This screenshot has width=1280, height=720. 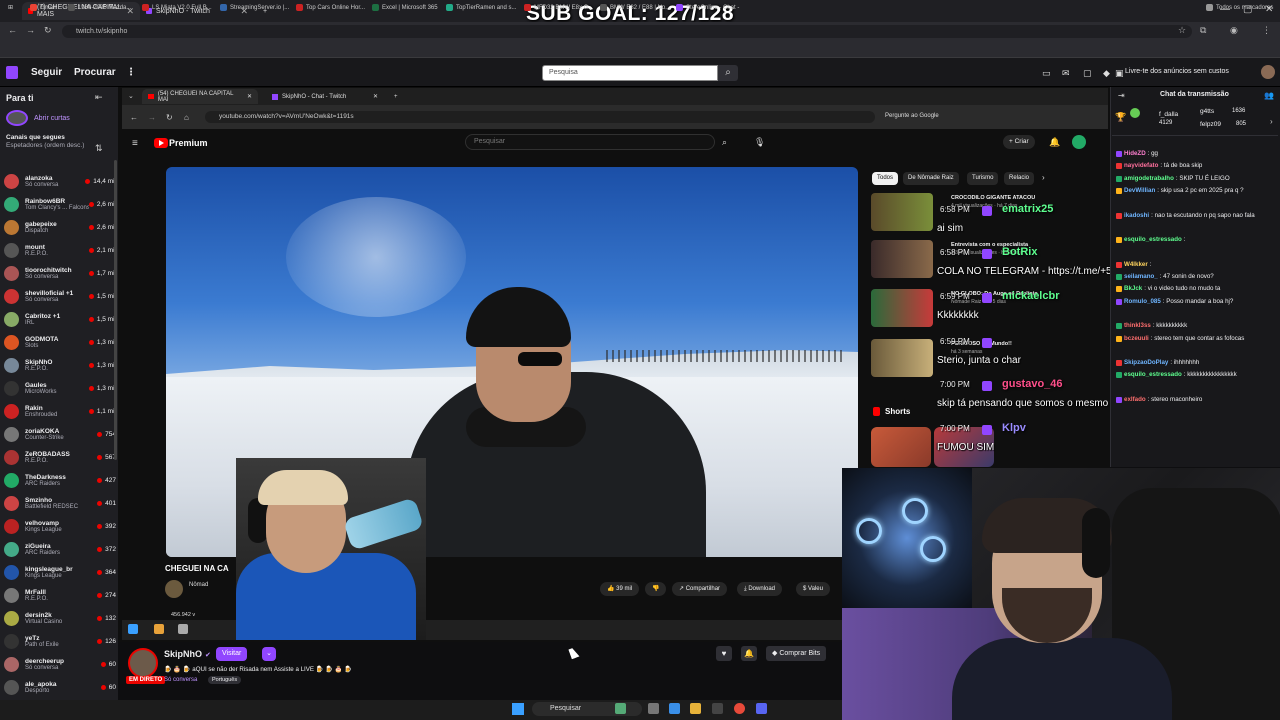 What do you see at coordinates (749, 653) in the screenshot?
I see `bell-icon: 🔔` at bounding box center [749, 653].